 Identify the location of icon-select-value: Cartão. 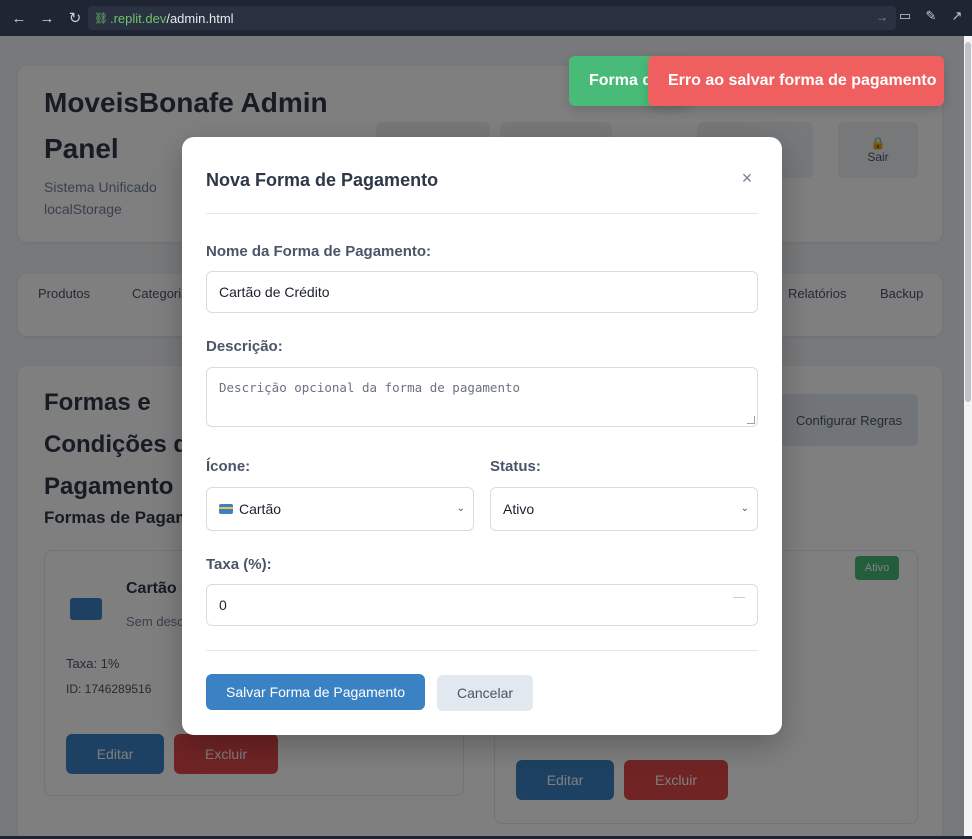
(260, 509).